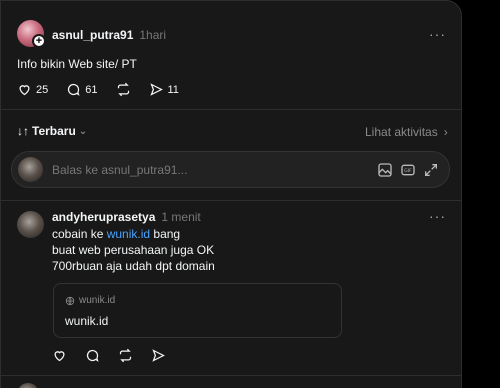  I want to click on comment-time: 1 menit, so click(181, 217).